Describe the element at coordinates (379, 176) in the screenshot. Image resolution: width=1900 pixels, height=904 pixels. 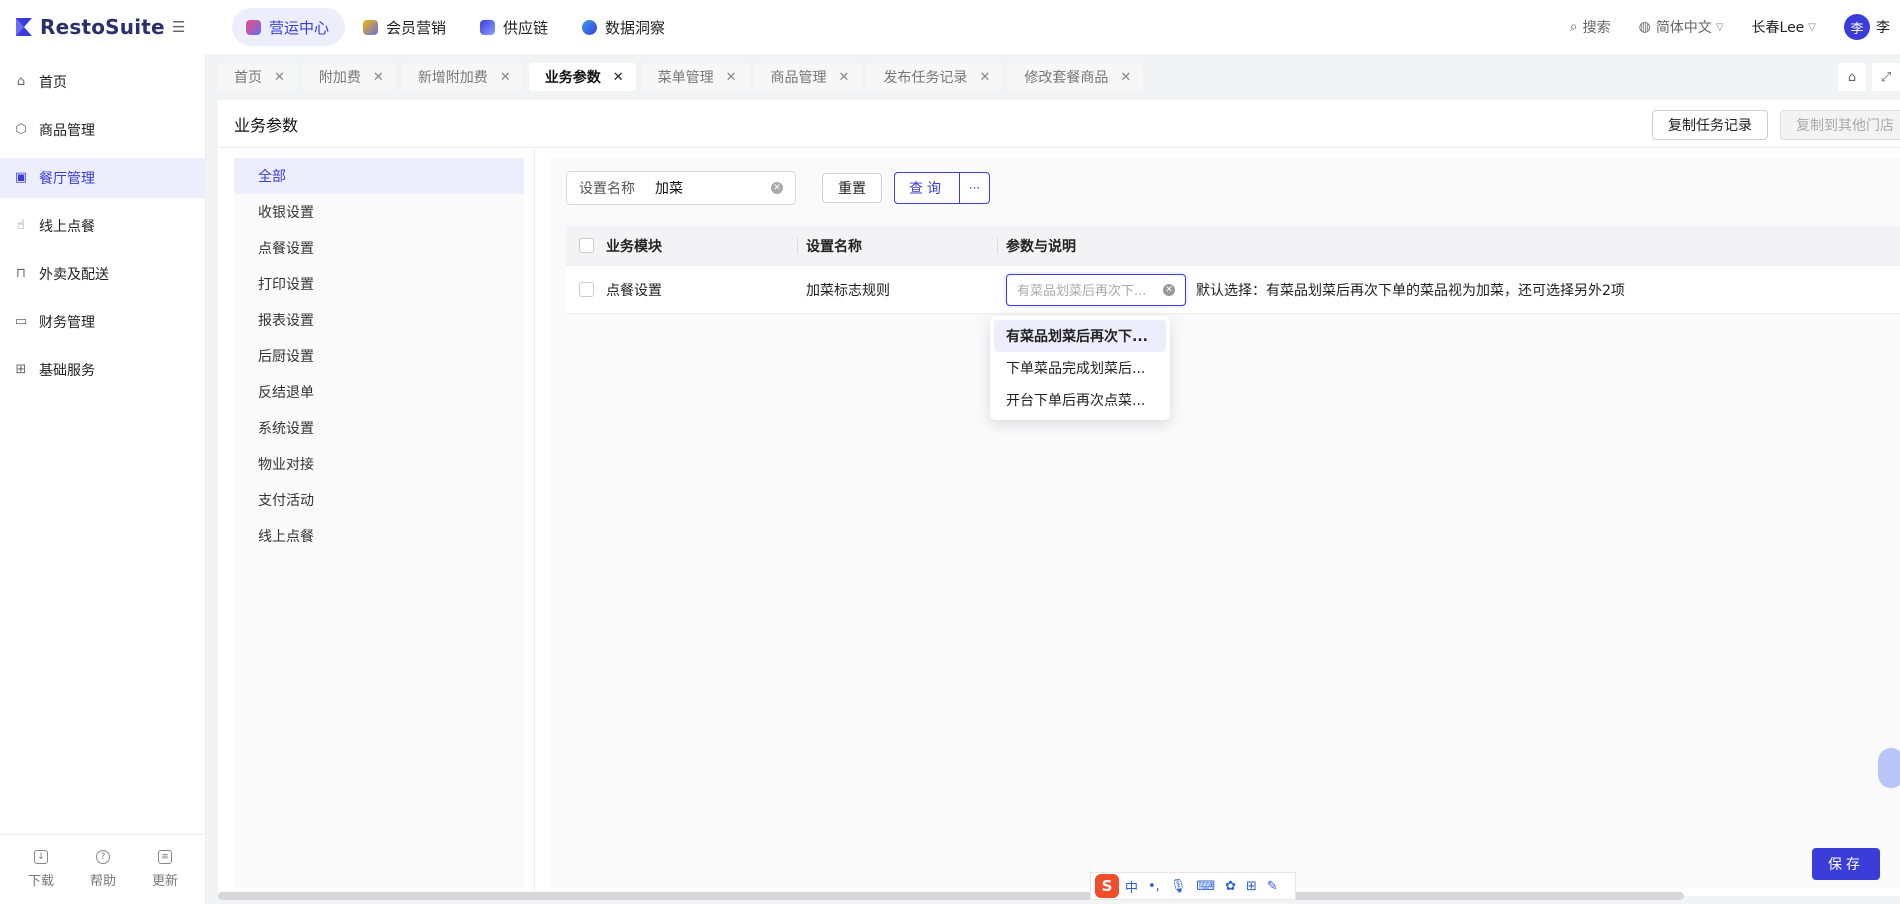
I see `category-all: 全部` at that location.